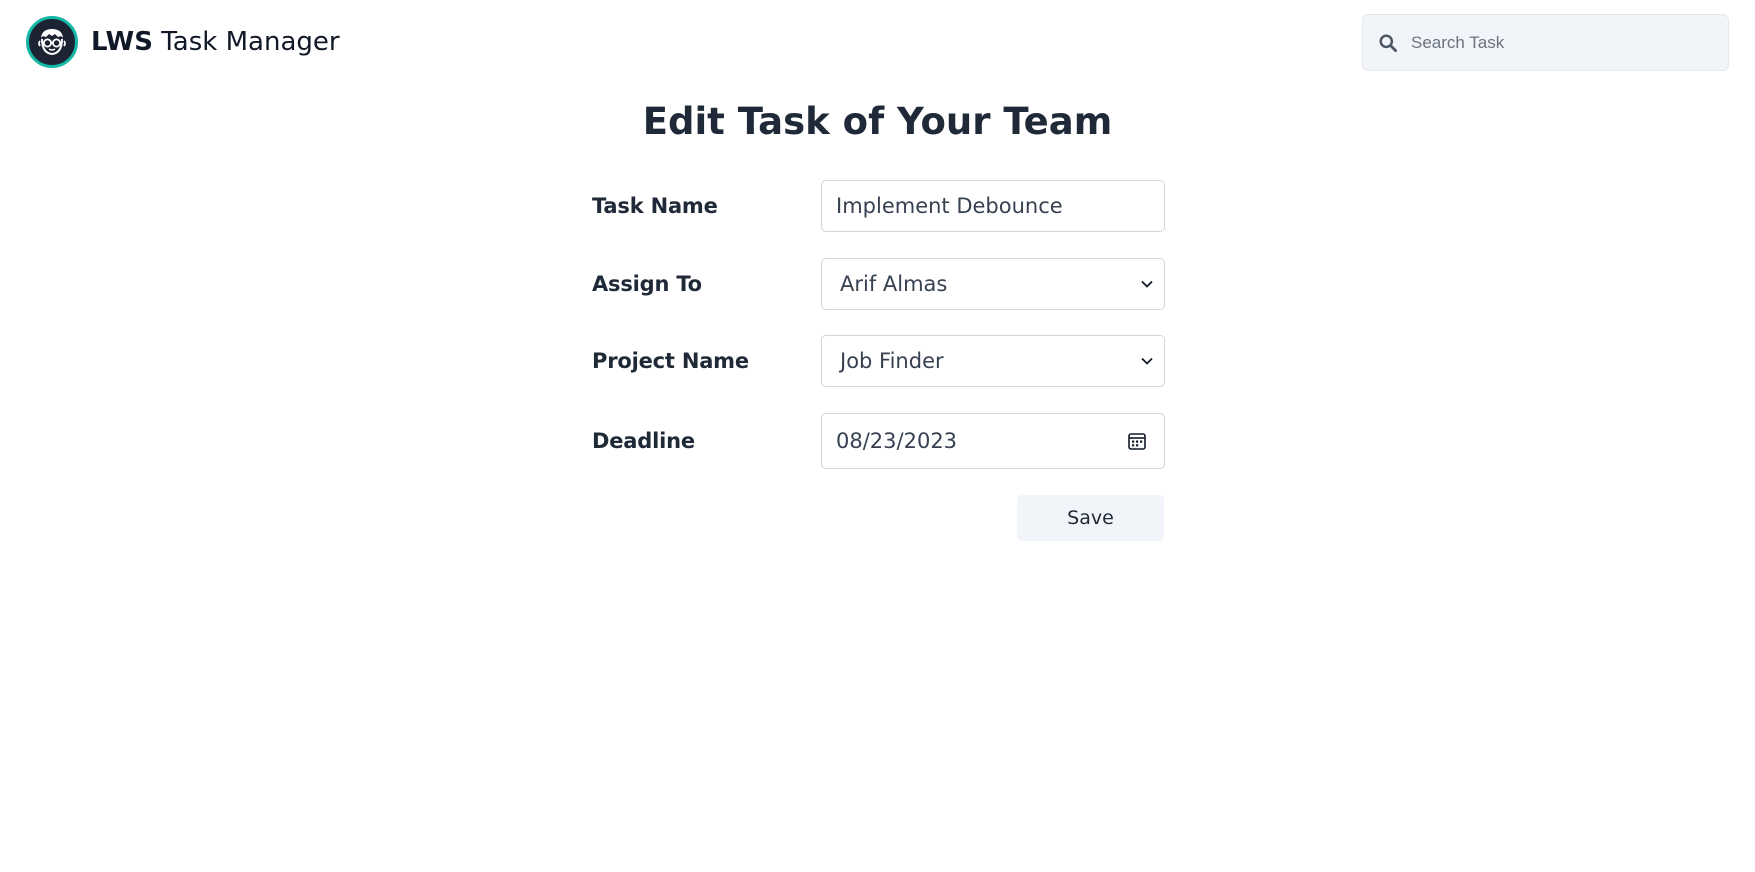  I want to click on search-box, so click(1545, 42).